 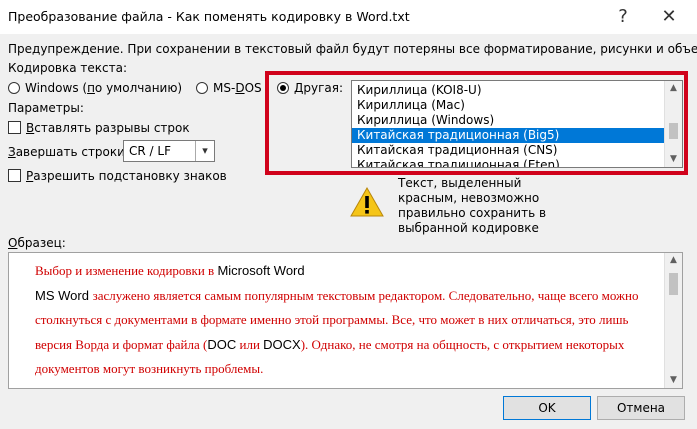 I want to click on sample-segment: или, so click(x=250, y=344).